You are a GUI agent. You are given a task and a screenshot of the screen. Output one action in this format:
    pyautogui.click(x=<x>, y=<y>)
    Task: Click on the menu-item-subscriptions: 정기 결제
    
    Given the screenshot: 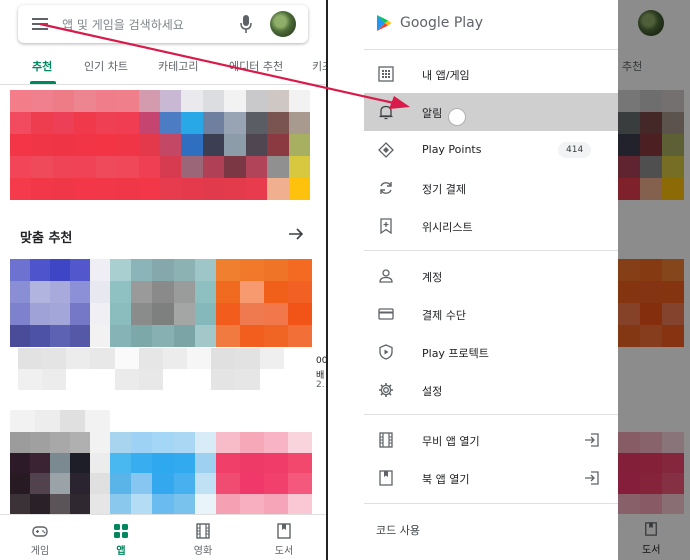 What is the action you would take?
    pyautogui.click(x=491, y=188)
    